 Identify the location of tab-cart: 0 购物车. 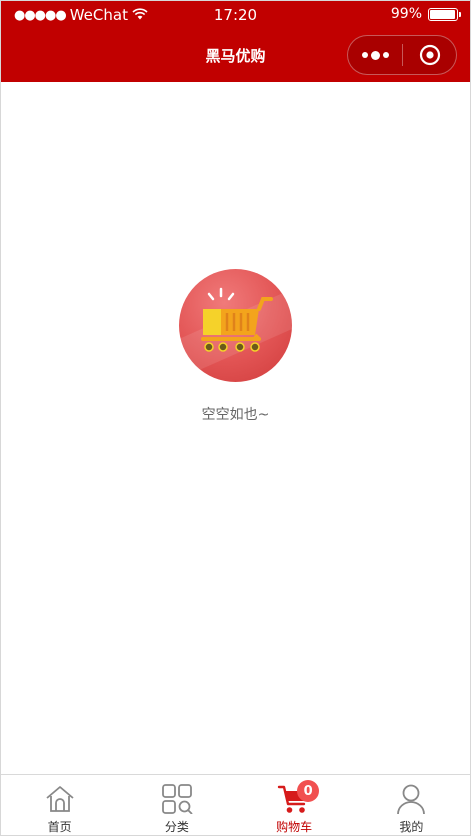
(294, 805).